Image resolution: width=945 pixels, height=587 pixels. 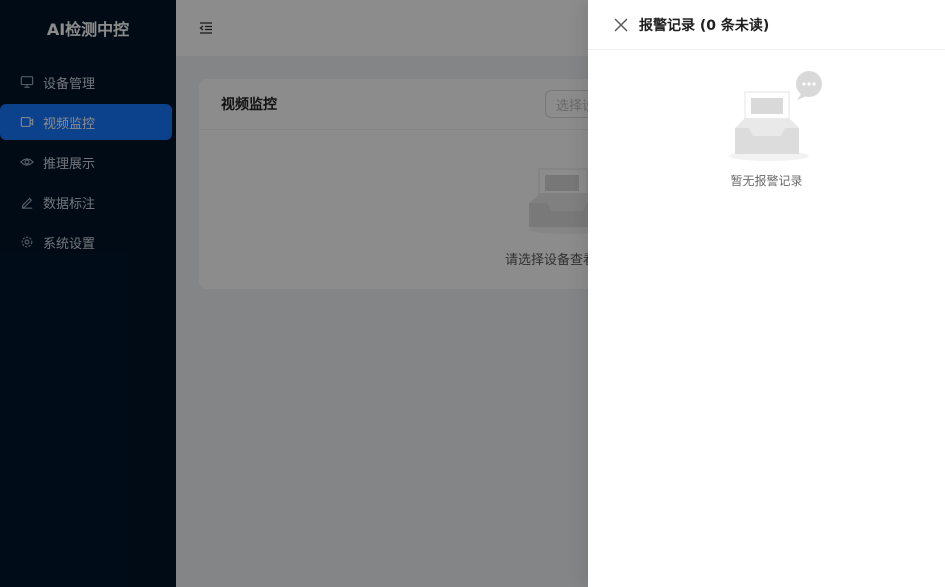 I want to click on close-button, so click(x=621, y=25).